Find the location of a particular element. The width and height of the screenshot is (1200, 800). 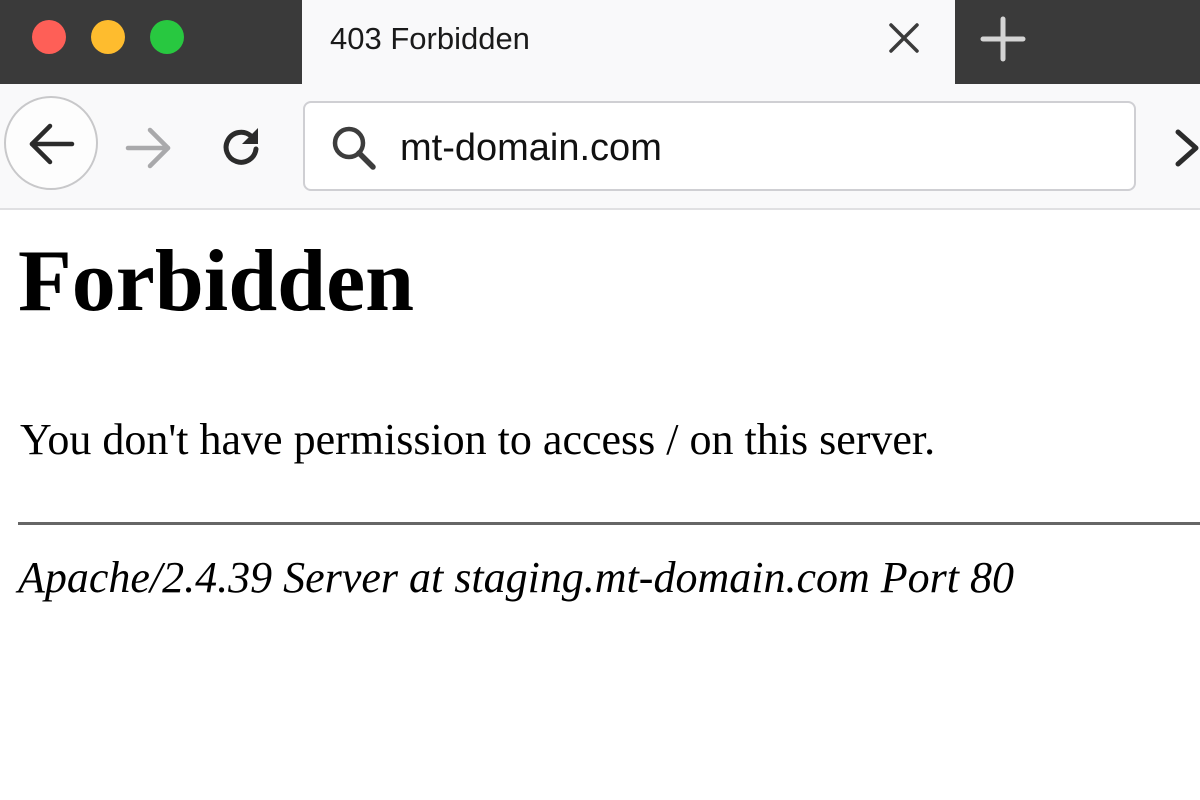

window-minimize-button is located at coordinates (108, 37).